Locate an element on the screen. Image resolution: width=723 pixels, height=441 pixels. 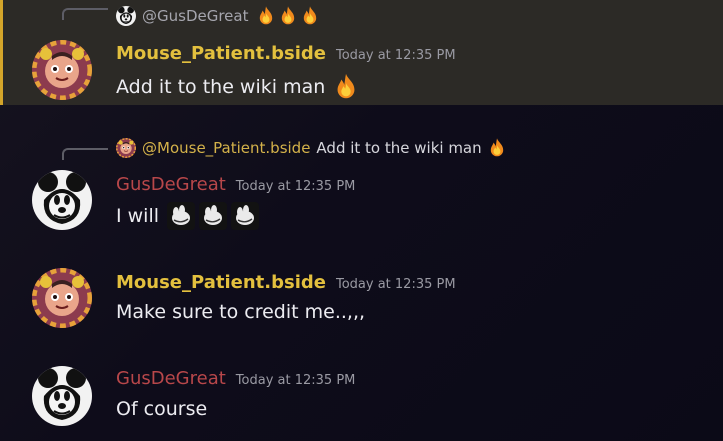
message-content: Add it to the wiki man is located at coordinates (238, 87).